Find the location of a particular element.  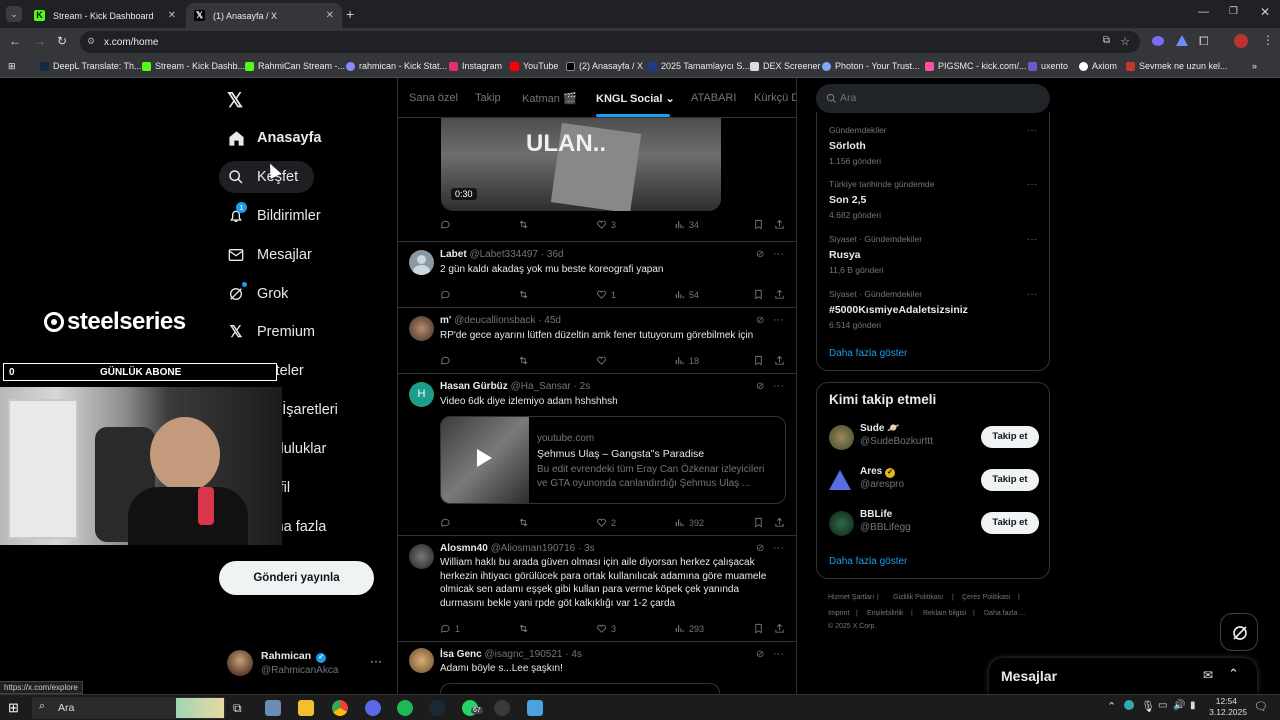

site-info-icon: ⚙ is located at coordinates (91, 41).